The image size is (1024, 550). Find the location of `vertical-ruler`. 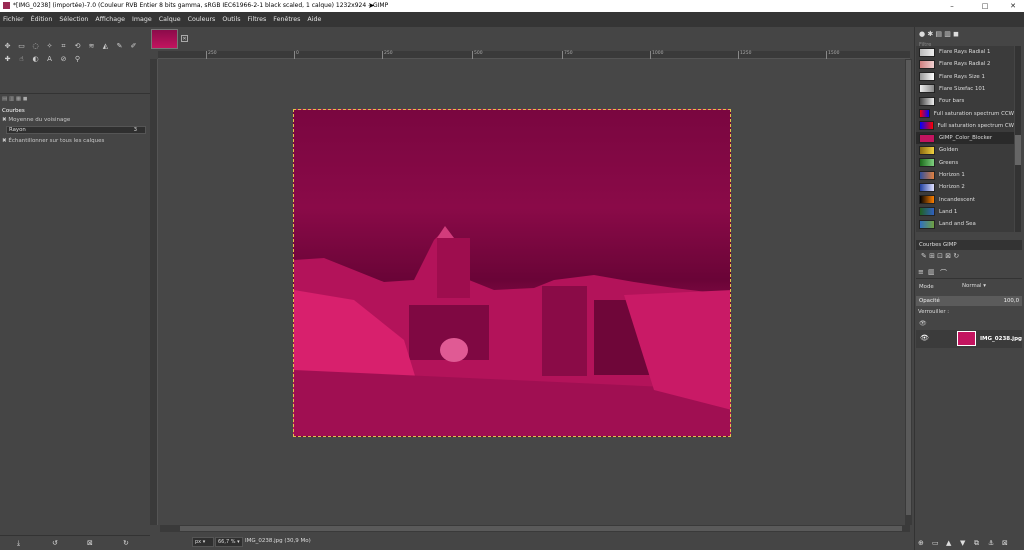

vertical-ruler is located at coordinates (154, 292).